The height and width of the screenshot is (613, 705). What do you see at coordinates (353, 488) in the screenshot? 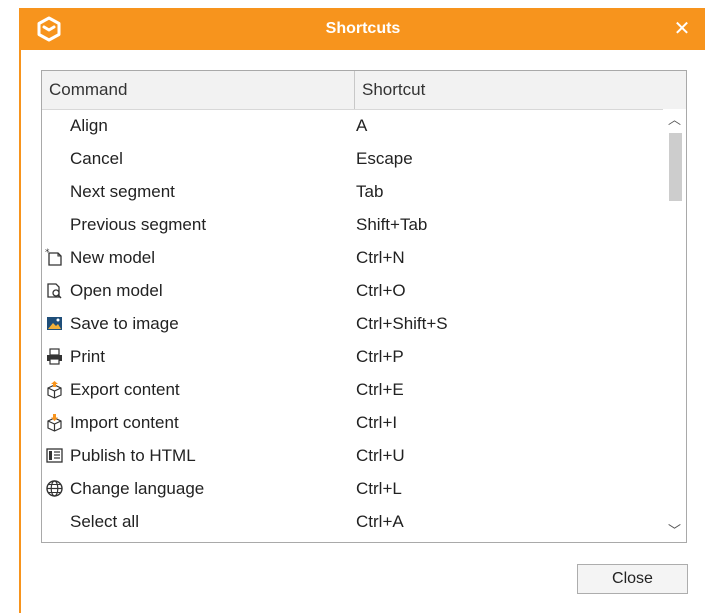
I see `table-row: Change language Ctrl+L` at bounding box center [353, 488].